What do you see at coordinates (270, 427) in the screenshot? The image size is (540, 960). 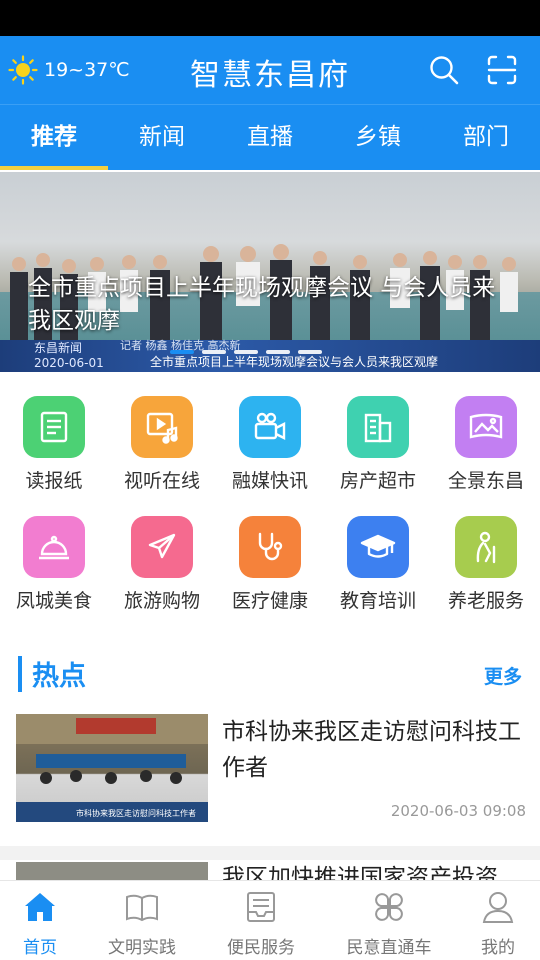 I see `video-camera-icon` at bounding box center [270, 427].